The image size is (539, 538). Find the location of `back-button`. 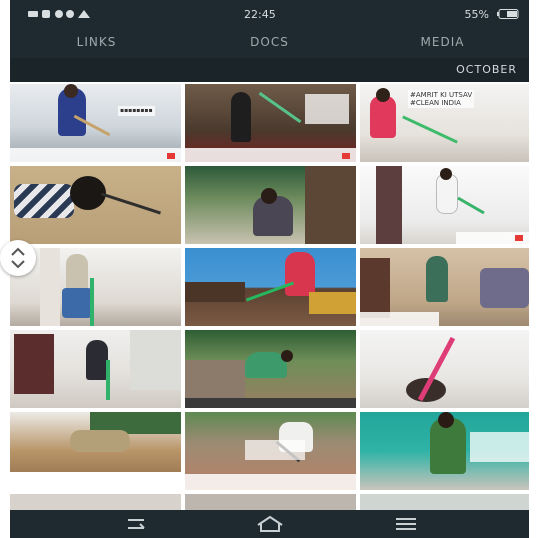

back-button is located at coordinates (138, 524).